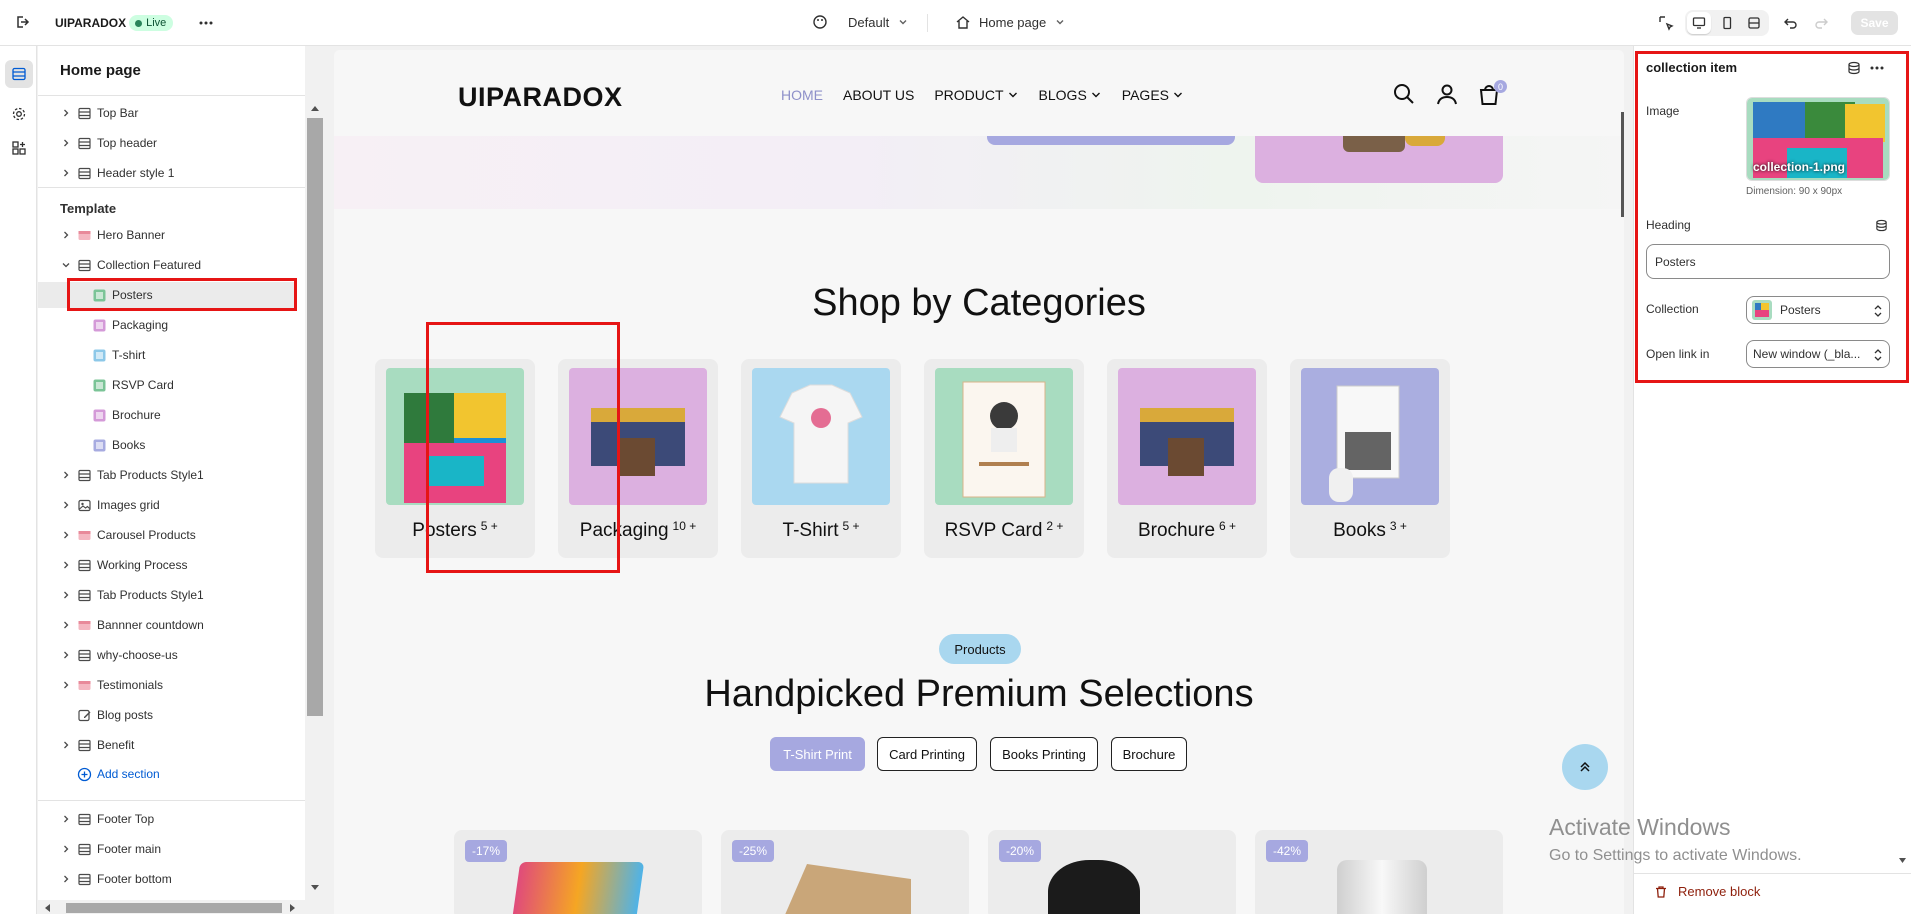 The width and height of the screenshot is (1911, 914). What do you see at coordinates (22, 22) in the screenshot?
I see `exit-icon` at bounding box center [22, 22].